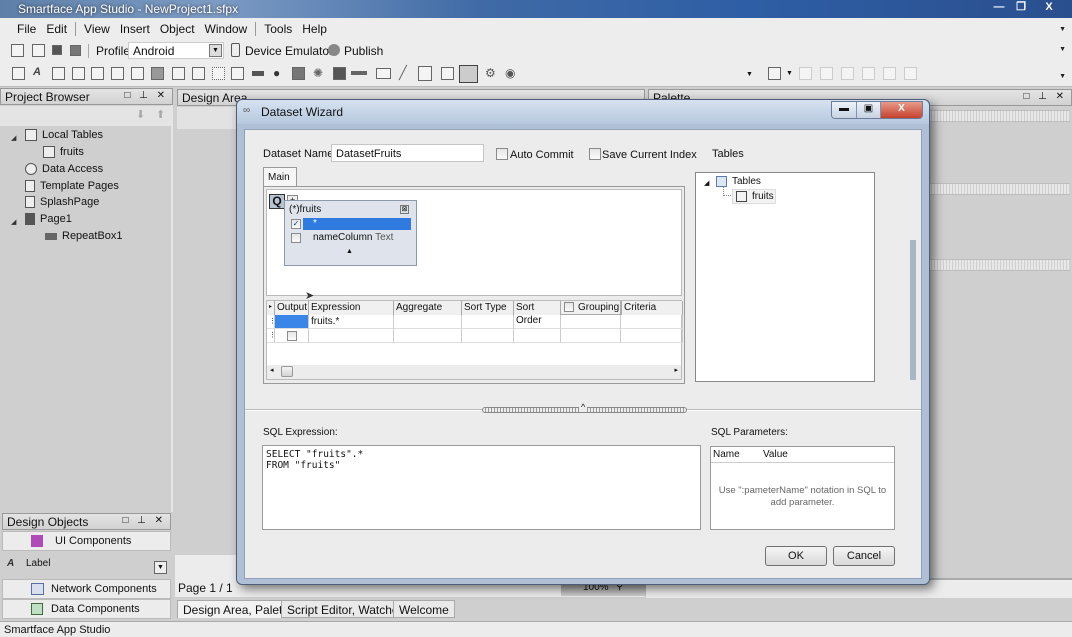 The image size is (1072, 637). What do you see at coordinates (26, 29) in the screenshot?
I see `menu-file: File` at bounding box center [26, 29].